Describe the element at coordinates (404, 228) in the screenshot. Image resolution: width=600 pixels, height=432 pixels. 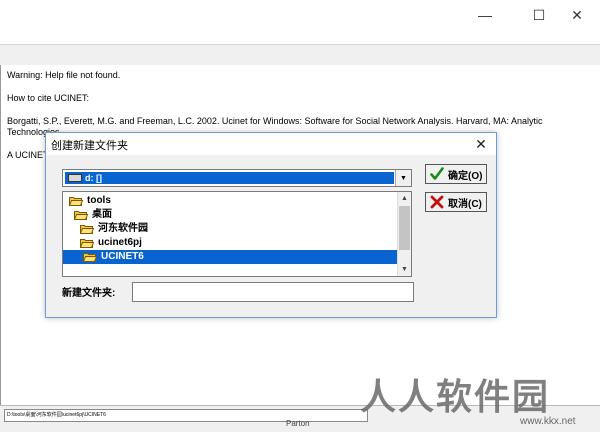
I see `scroll-thumb` at that location.